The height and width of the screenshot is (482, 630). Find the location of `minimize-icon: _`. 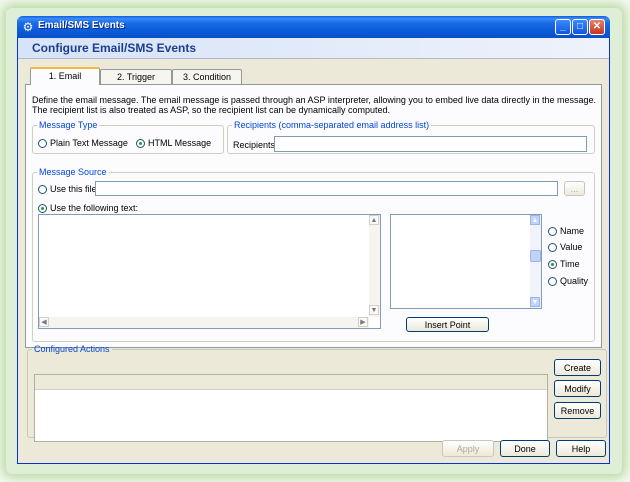

minimize-icon: _ is located at coordinates (563, 26).